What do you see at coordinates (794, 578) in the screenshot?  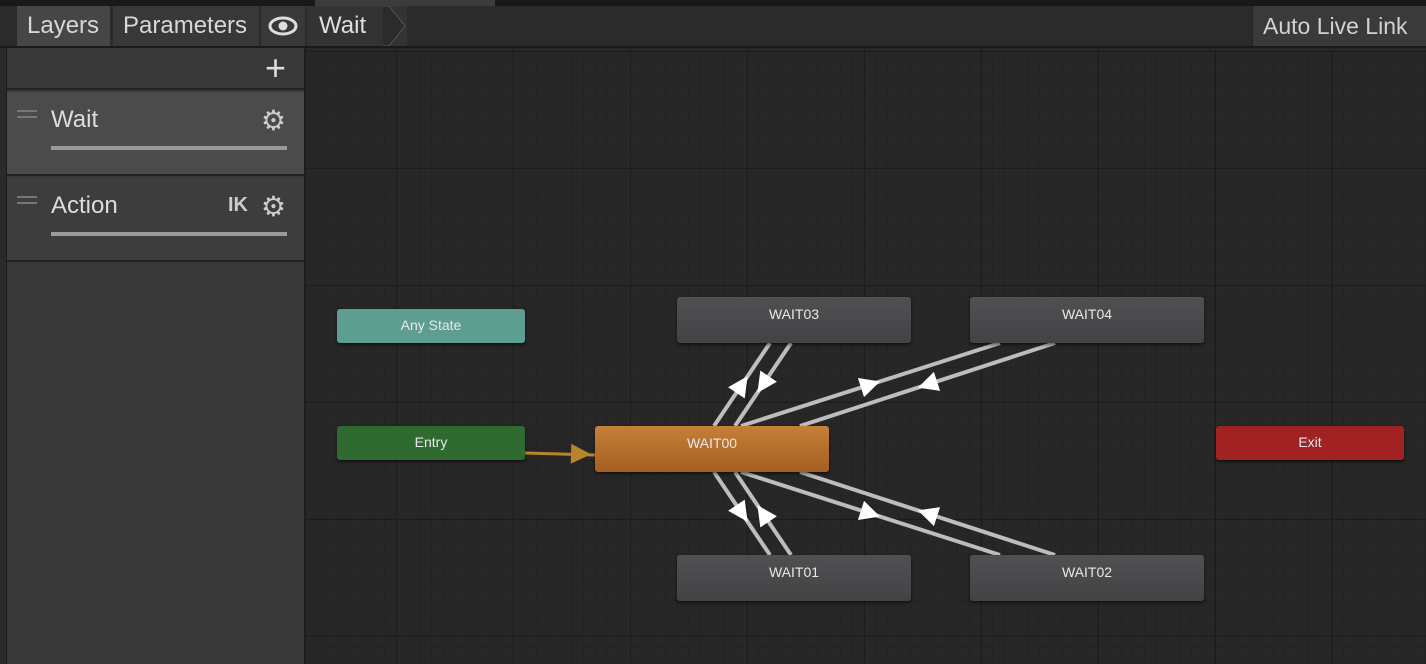 I see `node-wait01: WAIT01` at bounding box center [794, 578].